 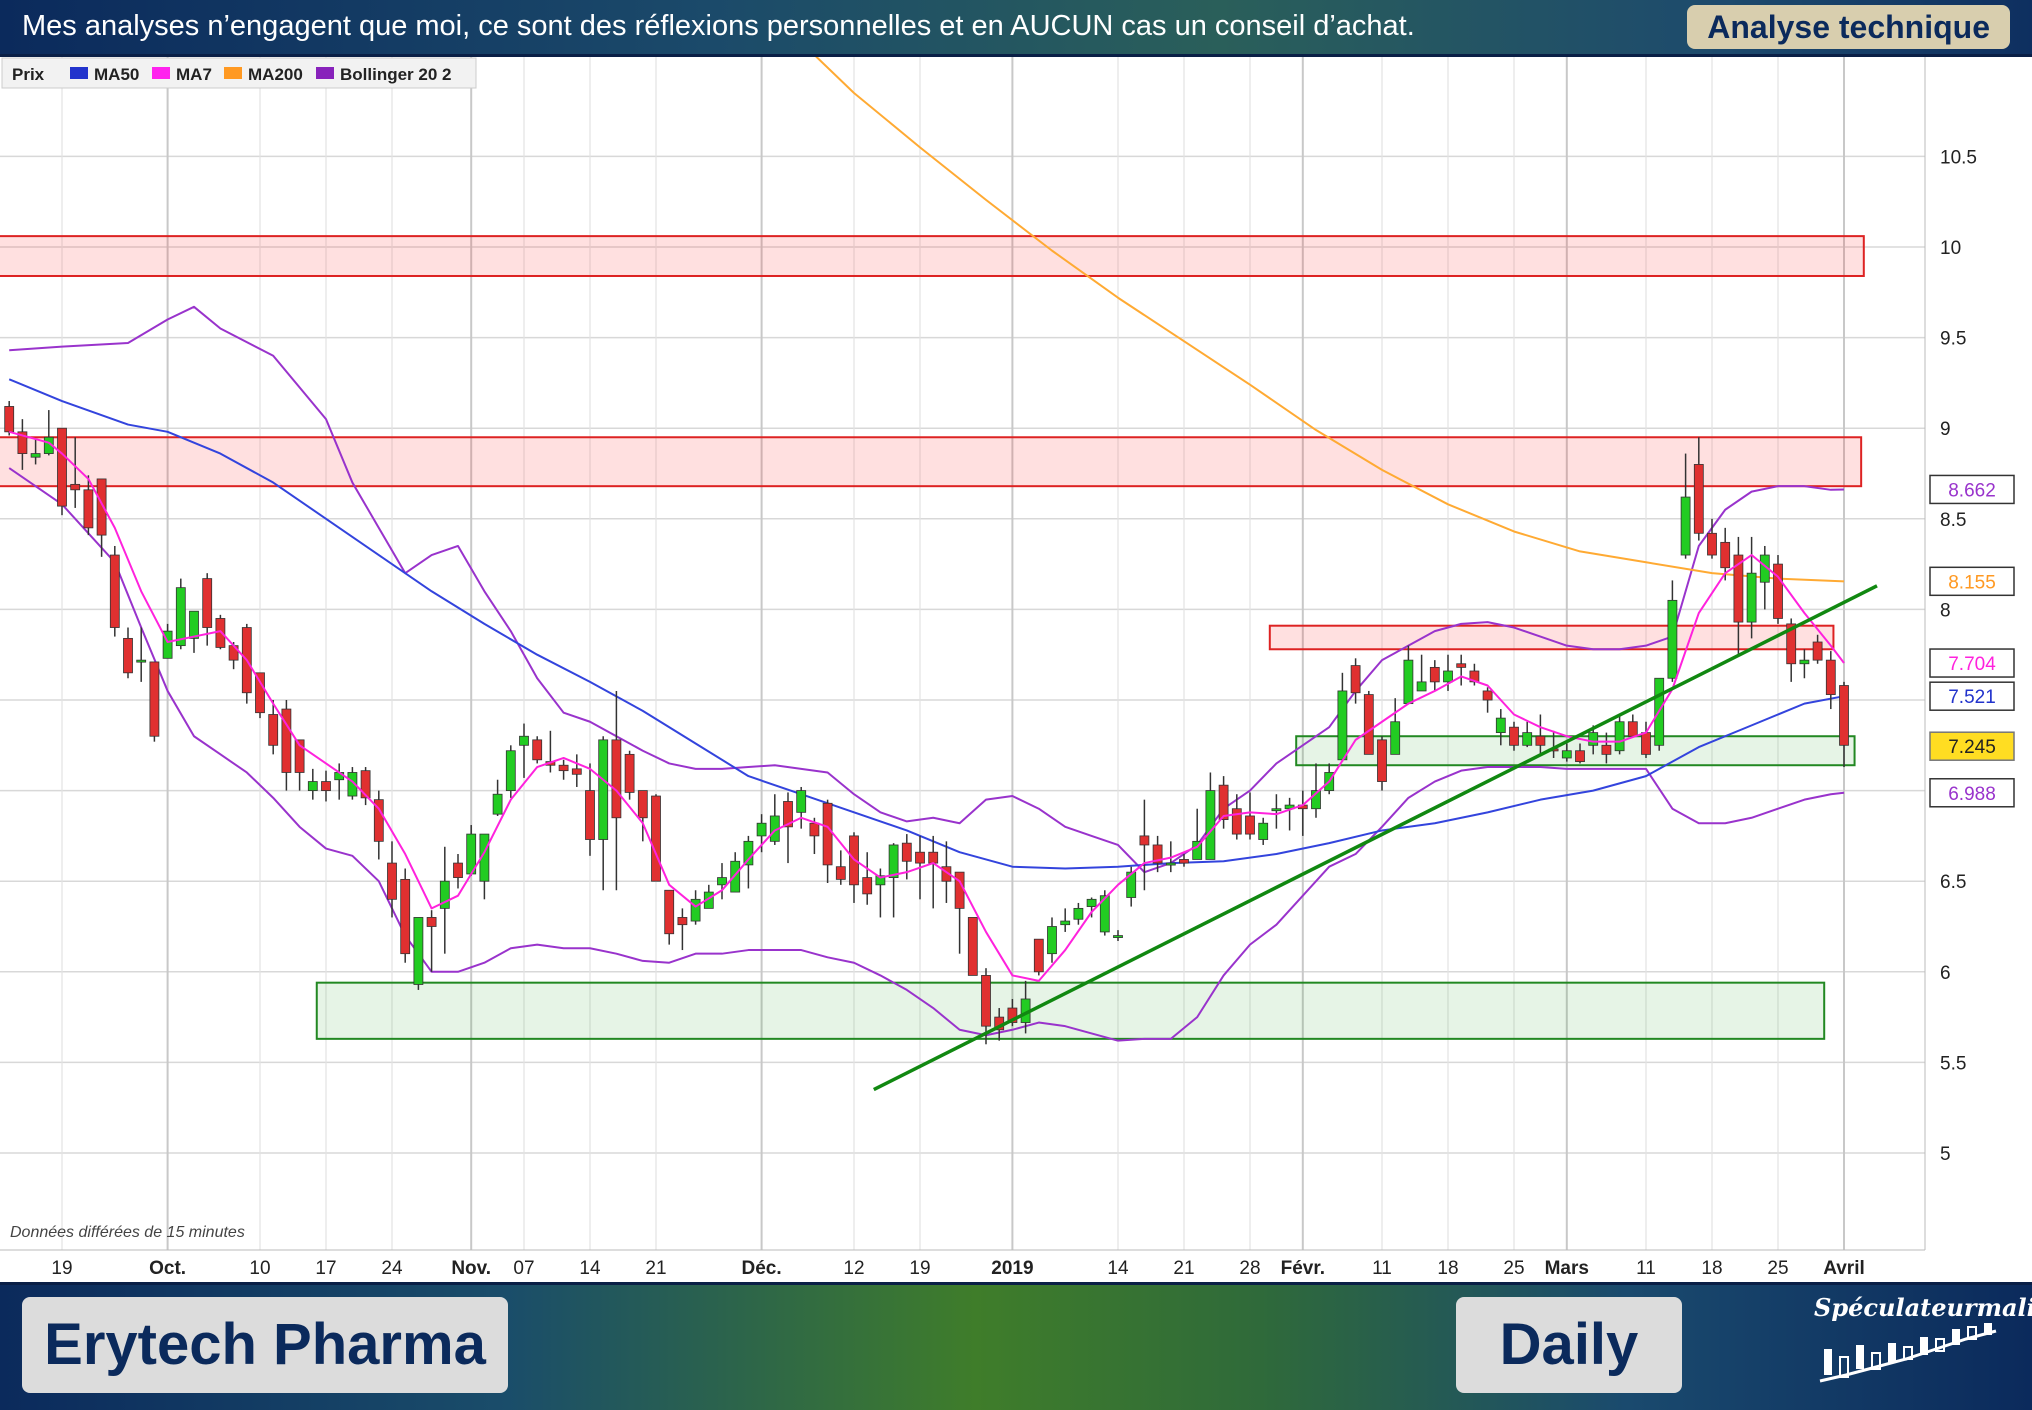 I want to click on logo-candles-icon, so click(x=1908, y=1353).